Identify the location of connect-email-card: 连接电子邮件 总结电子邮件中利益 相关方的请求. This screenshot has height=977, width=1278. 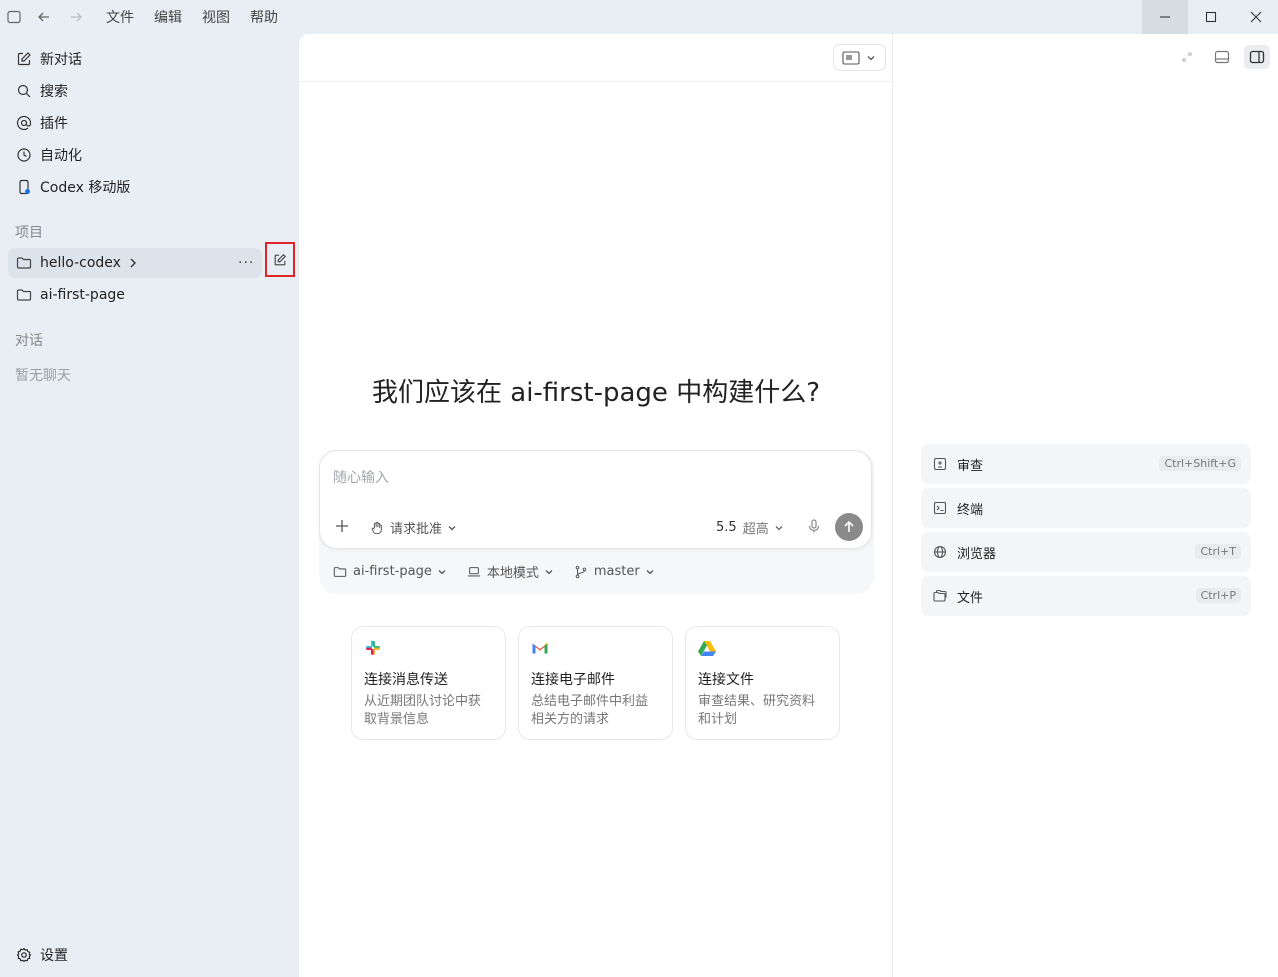
(595, 683).